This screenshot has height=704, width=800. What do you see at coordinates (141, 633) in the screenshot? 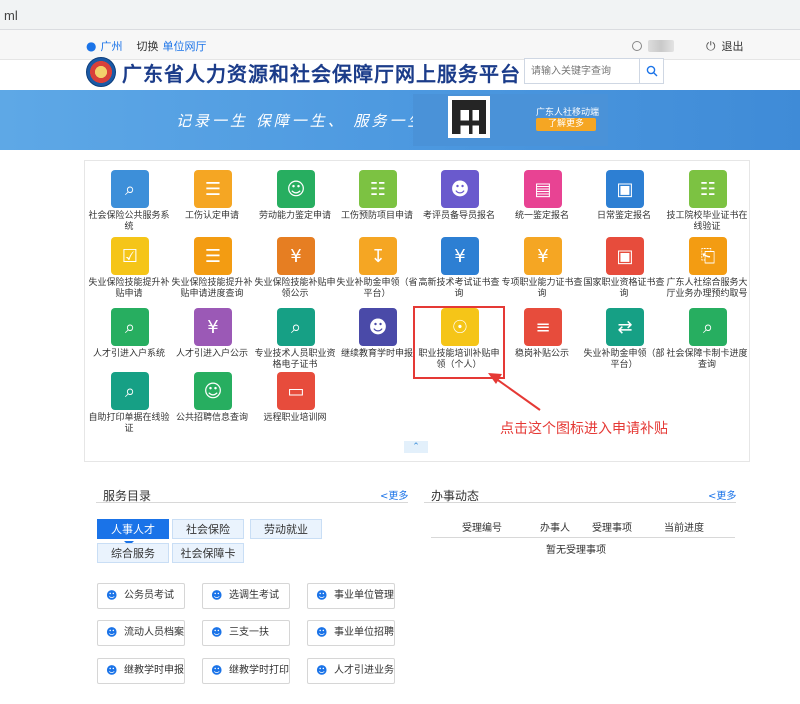
I see `catalog-item: ☻ 流动人员档案` at bounding box center [141, 633].